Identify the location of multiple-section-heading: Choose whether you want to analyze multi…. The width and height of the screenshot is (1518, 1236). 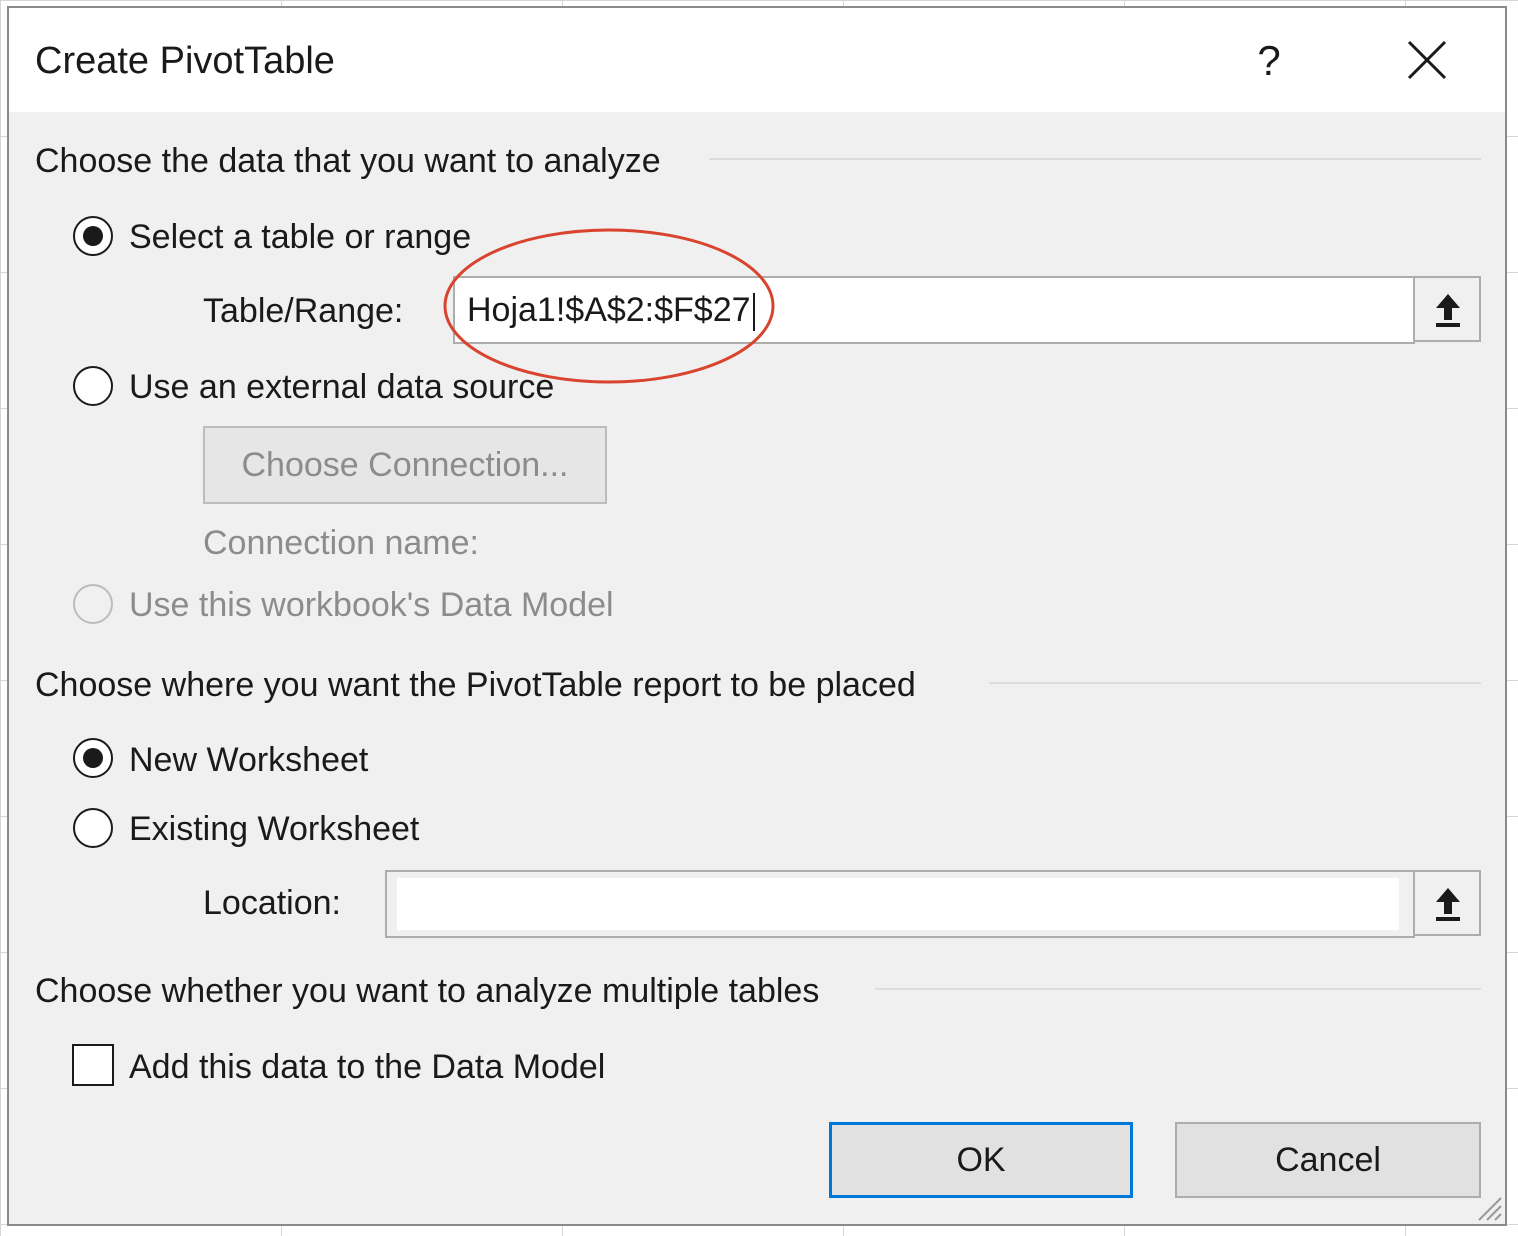
(427, 991).